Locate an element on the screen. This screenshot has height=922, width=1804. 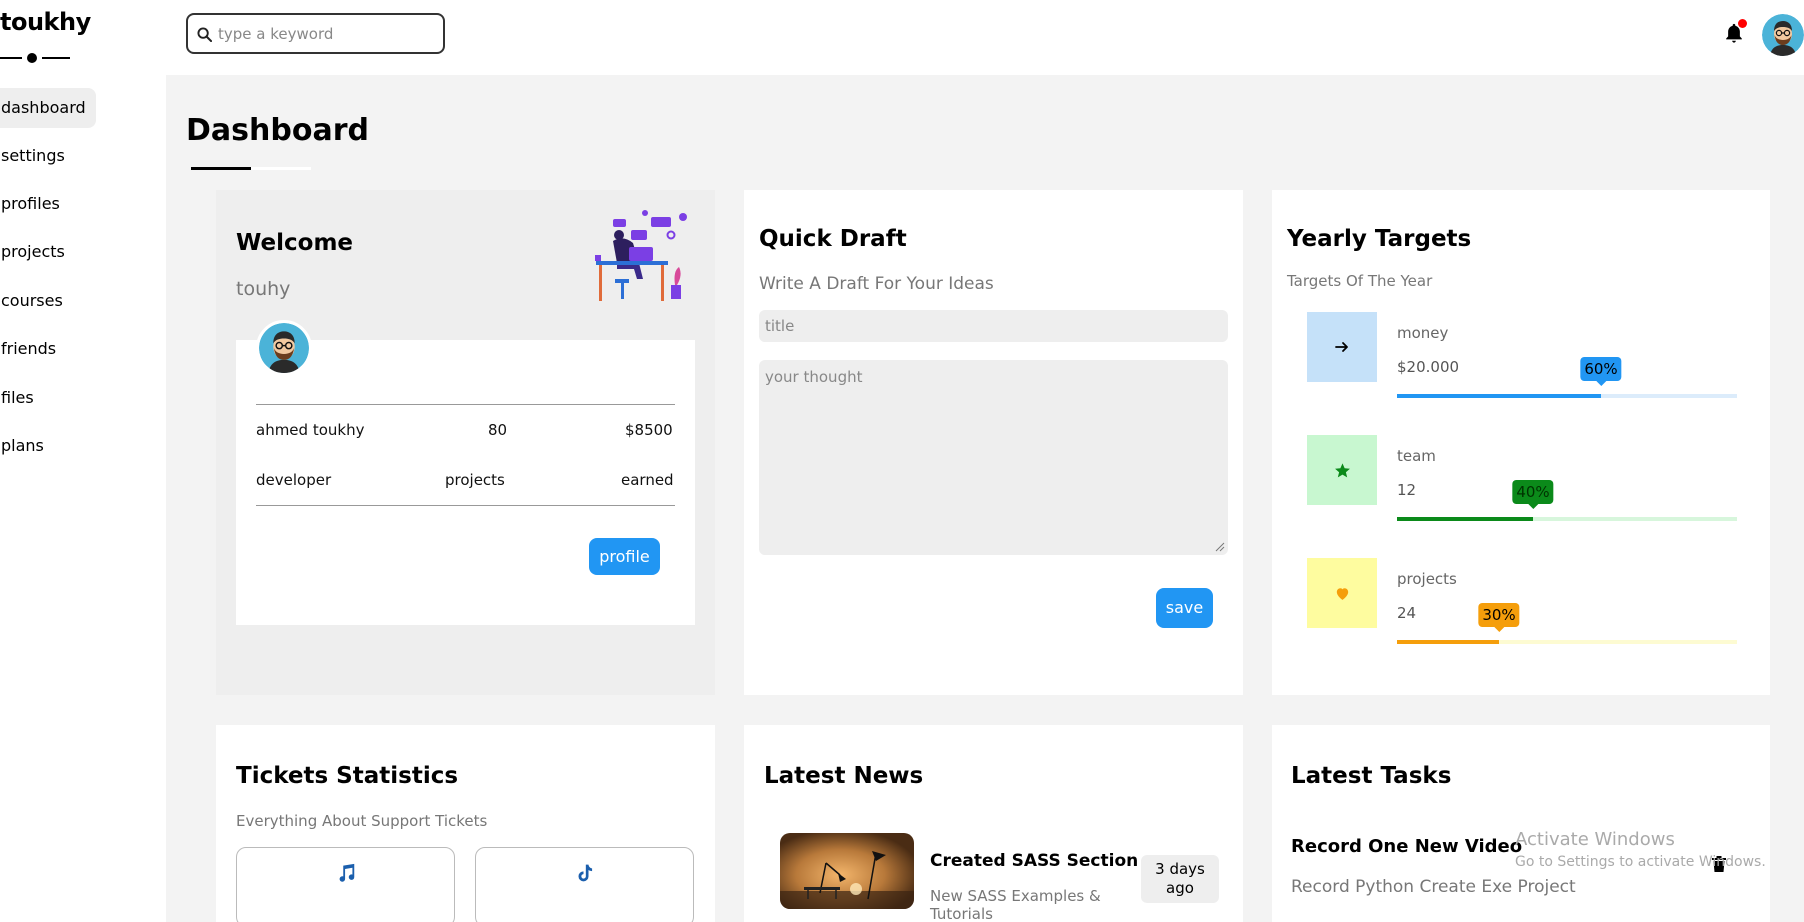
notifications-button is located at coordinates (1735, 31).